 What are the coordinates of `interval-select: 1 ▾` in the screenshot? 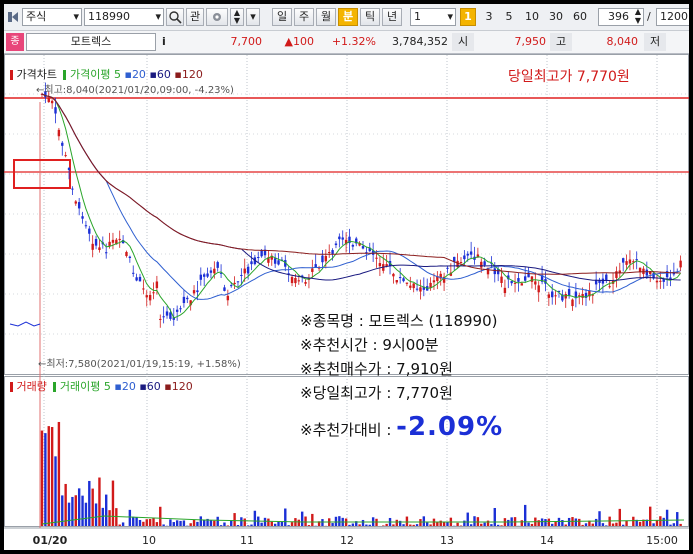 It's located at (433, 17).